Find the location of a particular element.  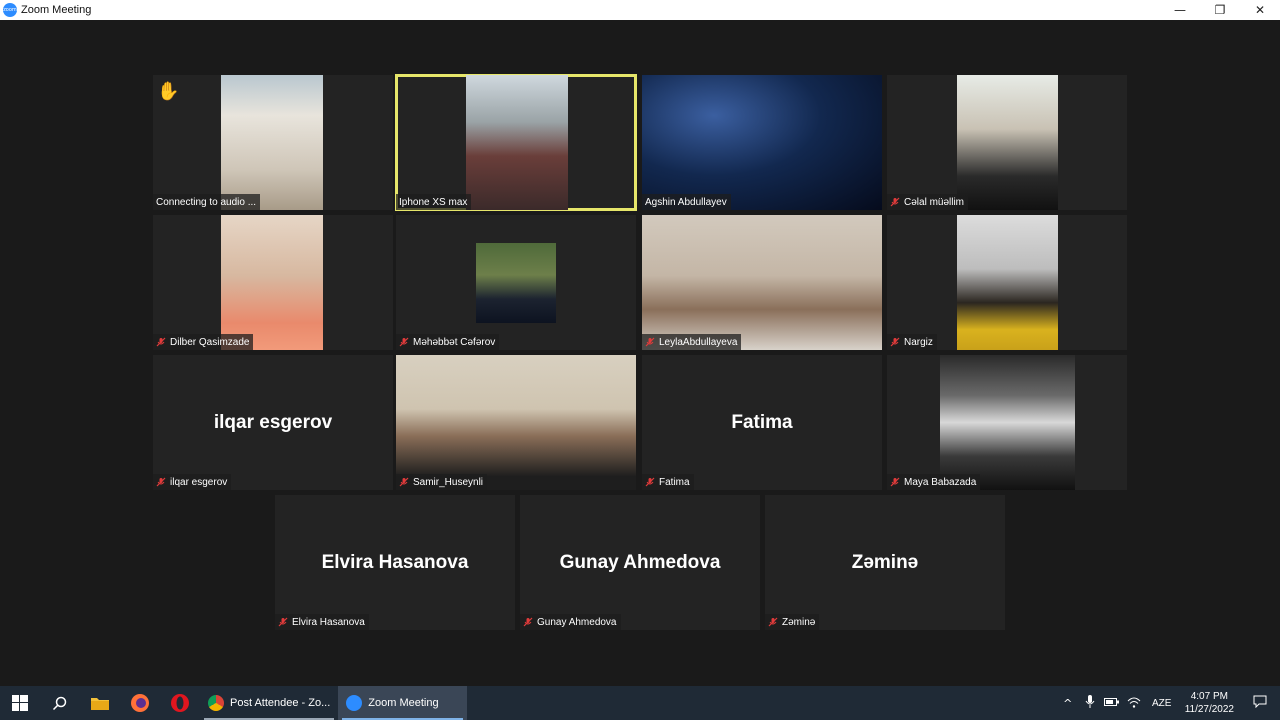

wifi-icon is located at coordinates (1134, 703).